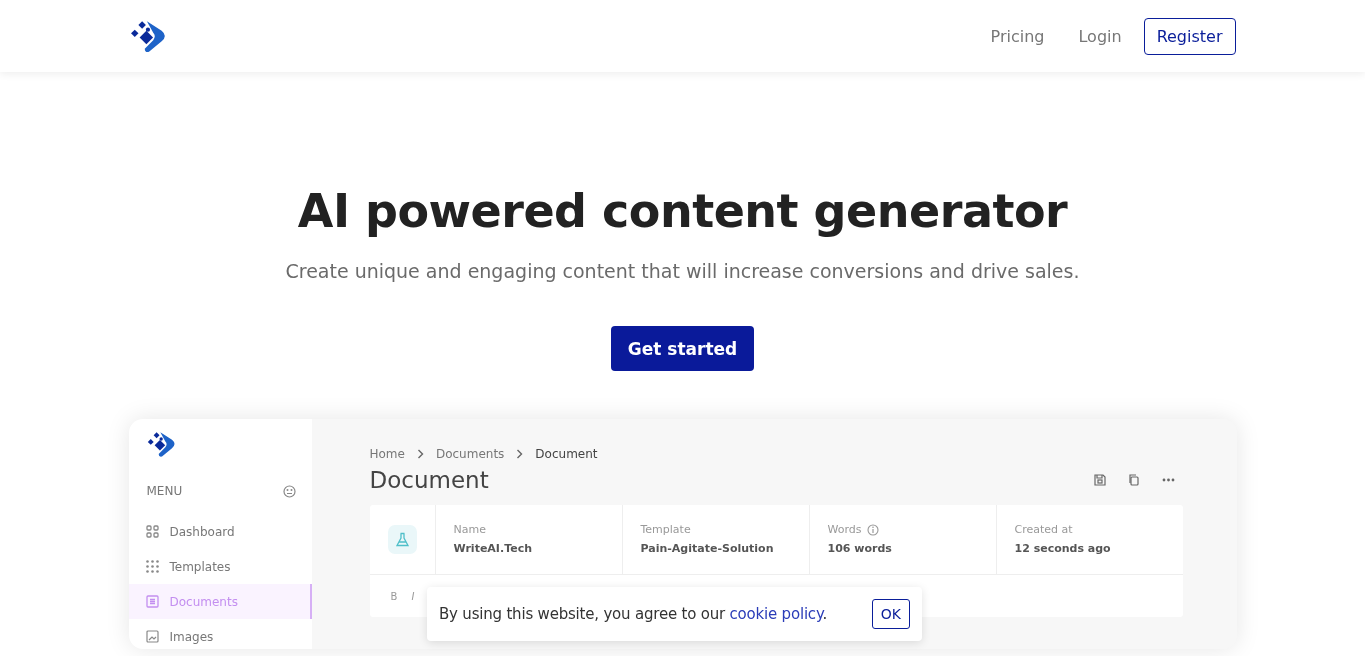  I want to click on info-label: Created at, so click(1043, 529).